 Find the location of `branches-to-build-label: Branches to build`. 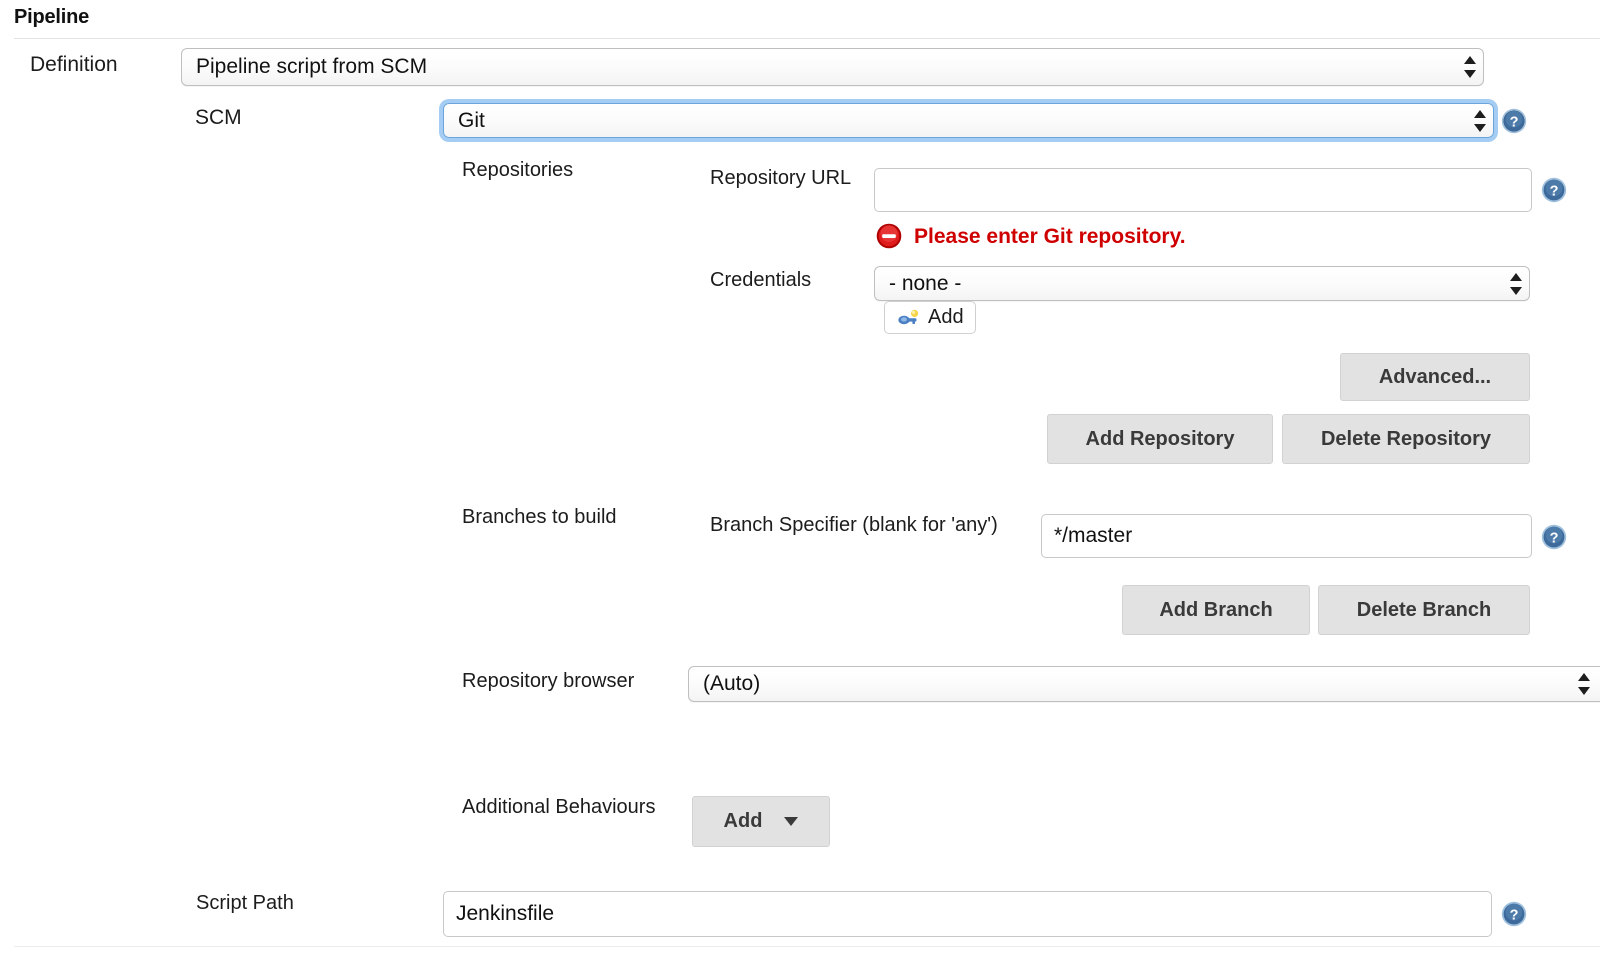

branches-to-build-label: Branches to build is located at coordinates (539, 517).